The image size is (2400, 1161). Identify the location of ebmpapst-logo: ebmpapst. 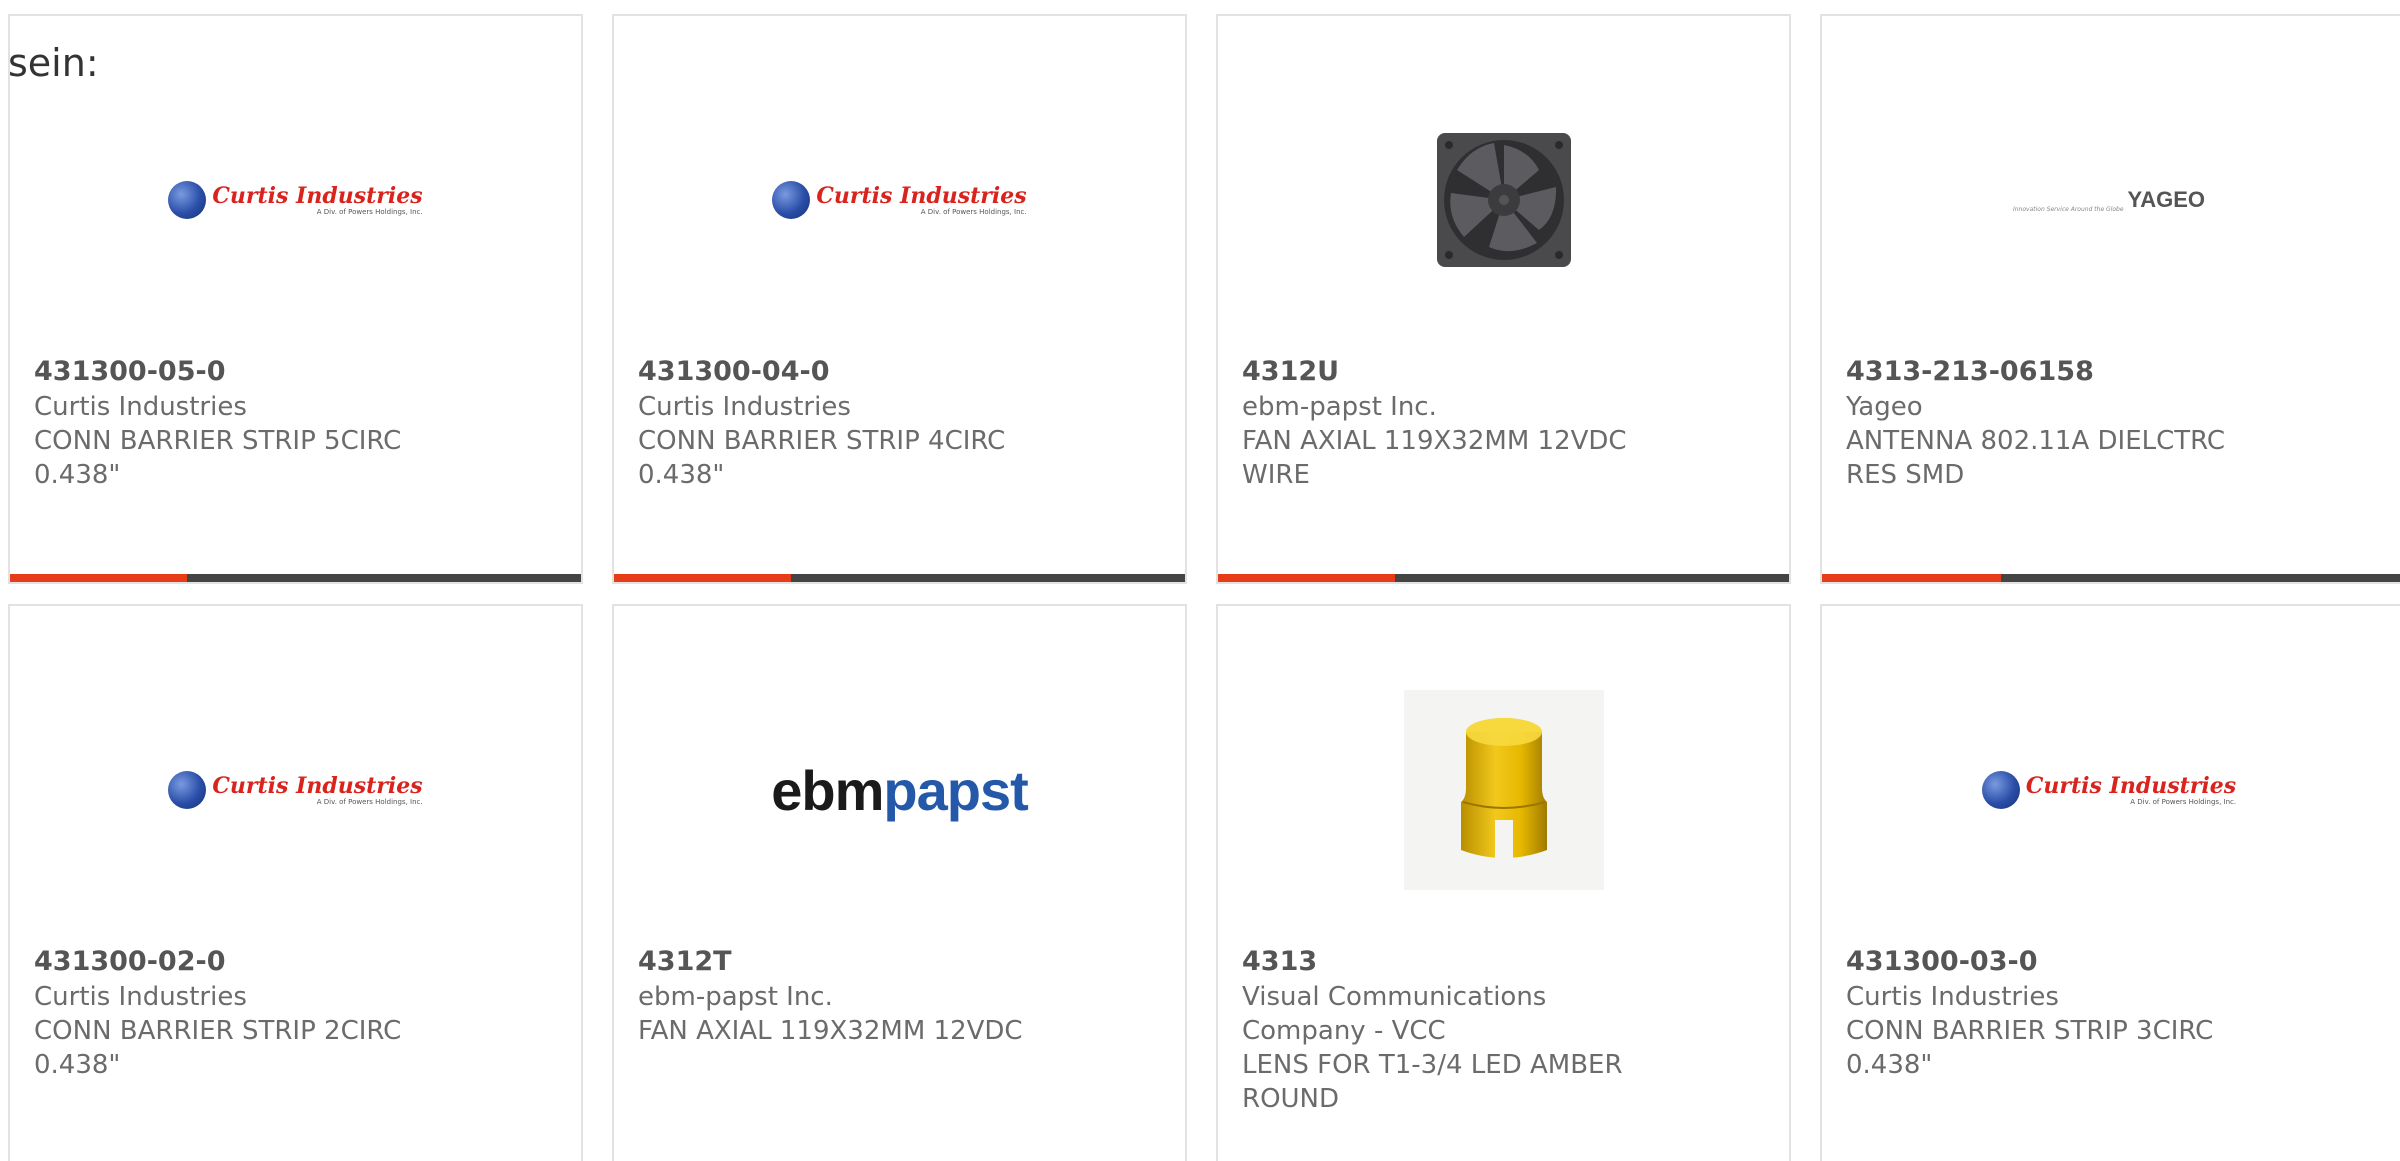
(900, 790).